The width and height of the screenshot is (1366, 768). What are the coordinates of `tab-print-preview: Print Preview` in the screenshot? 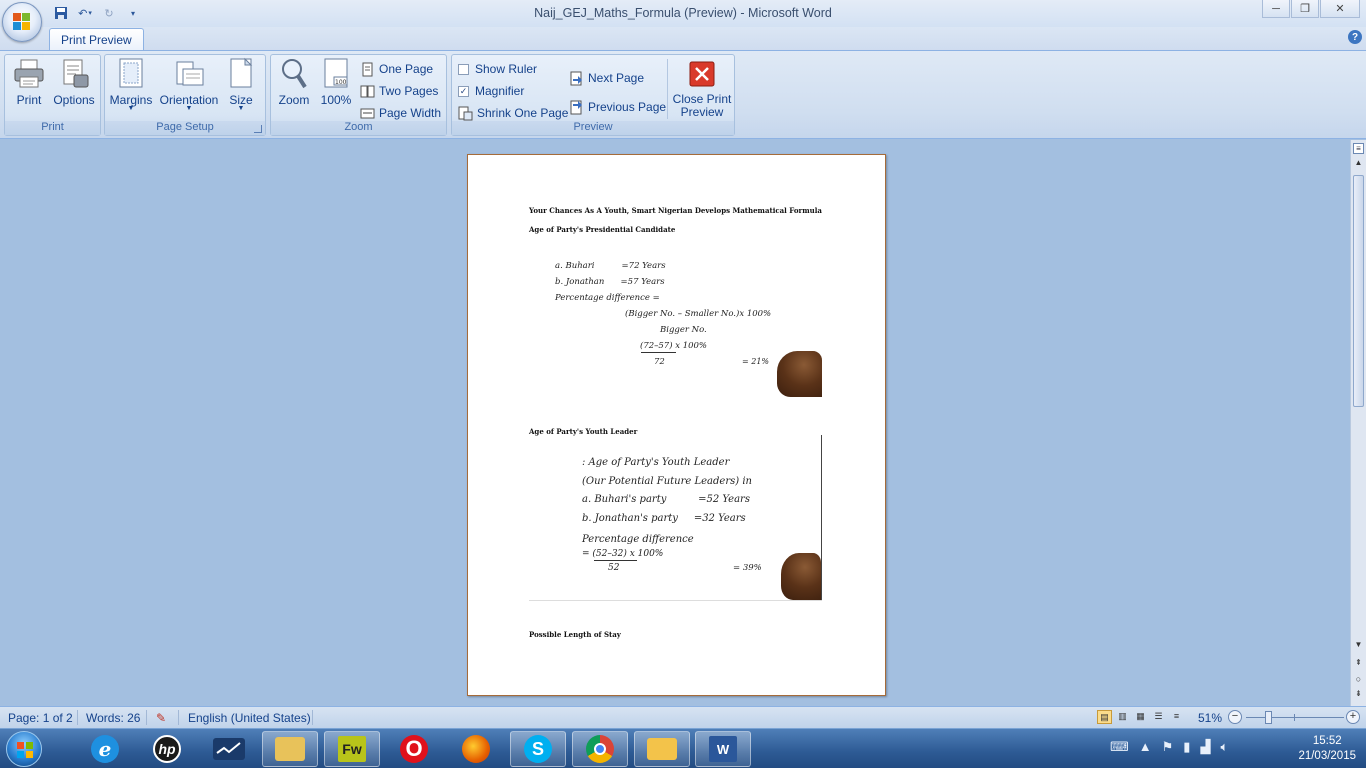 It's located at (96, 39).